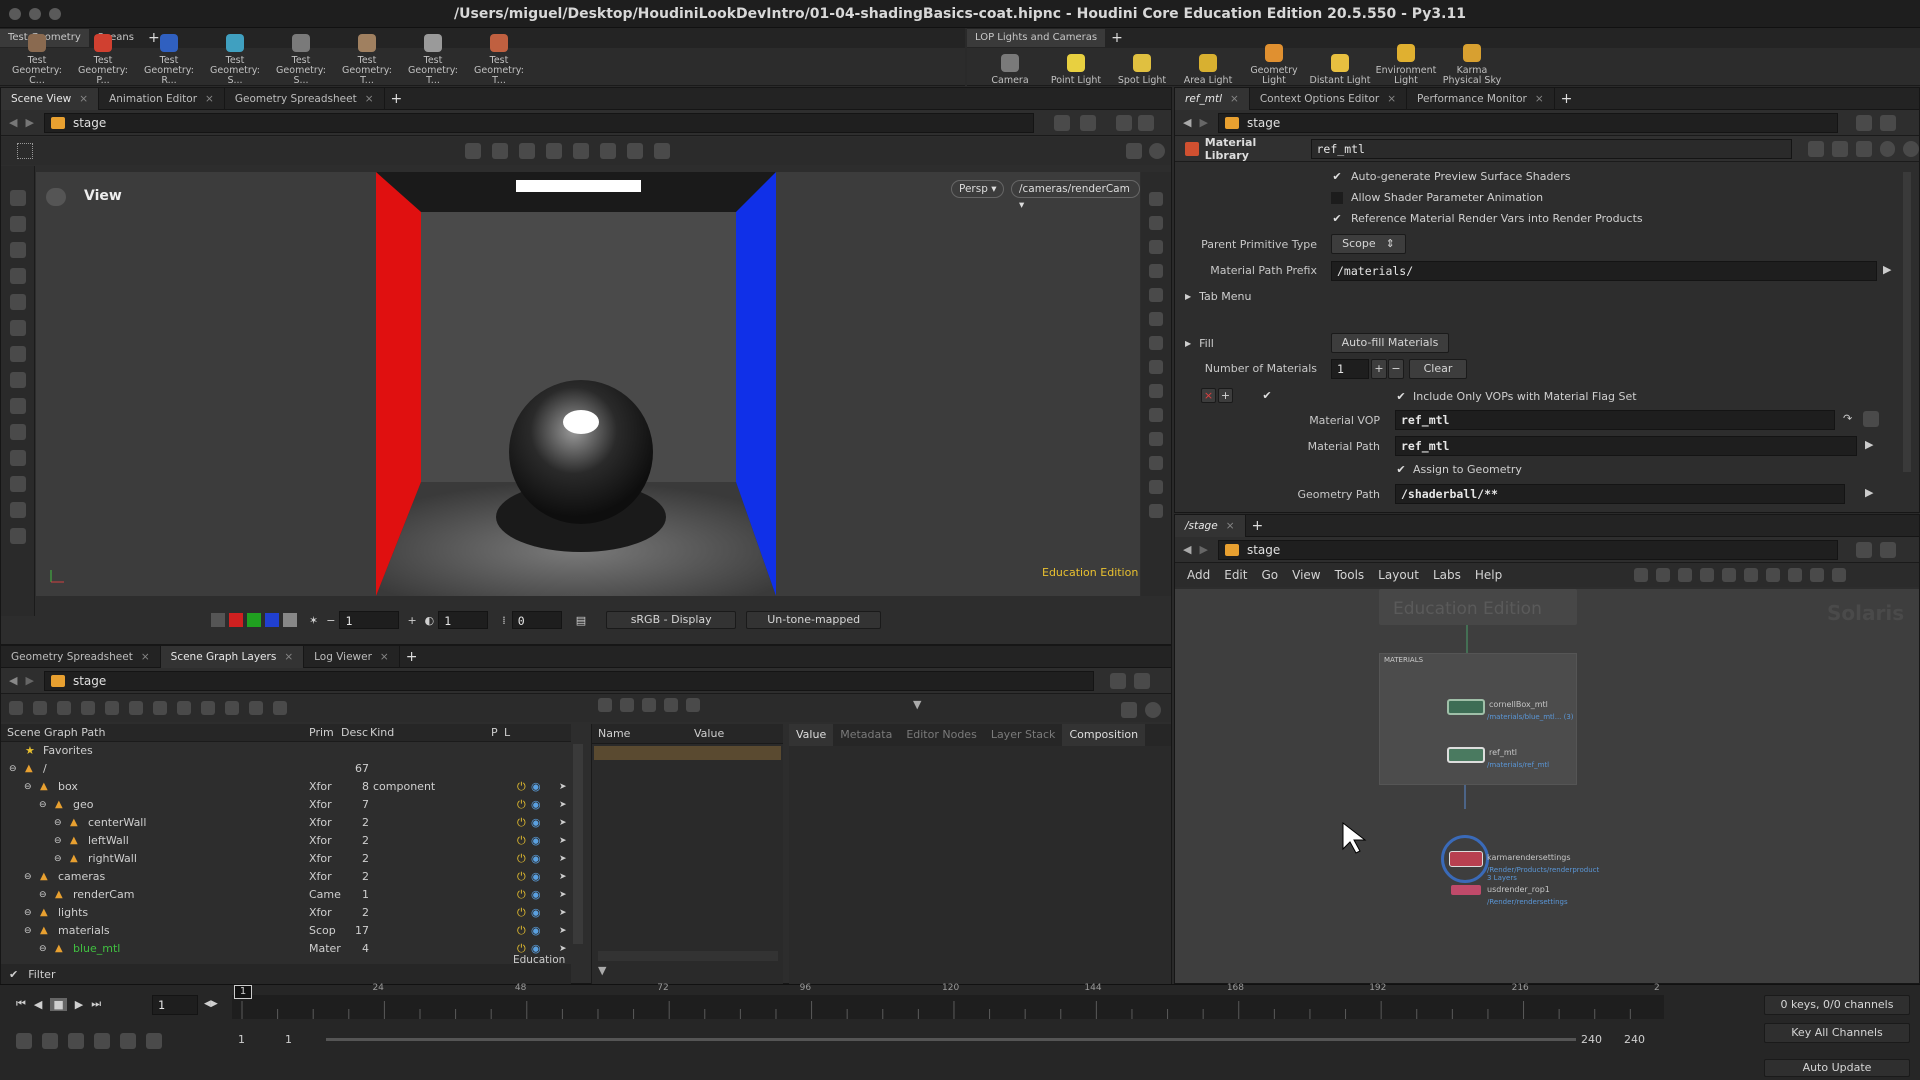 Image resolution: width=1920 pixels, height=1080 pixels. I want to click on last-frame-icon: ⏭, so click(96, 1004).